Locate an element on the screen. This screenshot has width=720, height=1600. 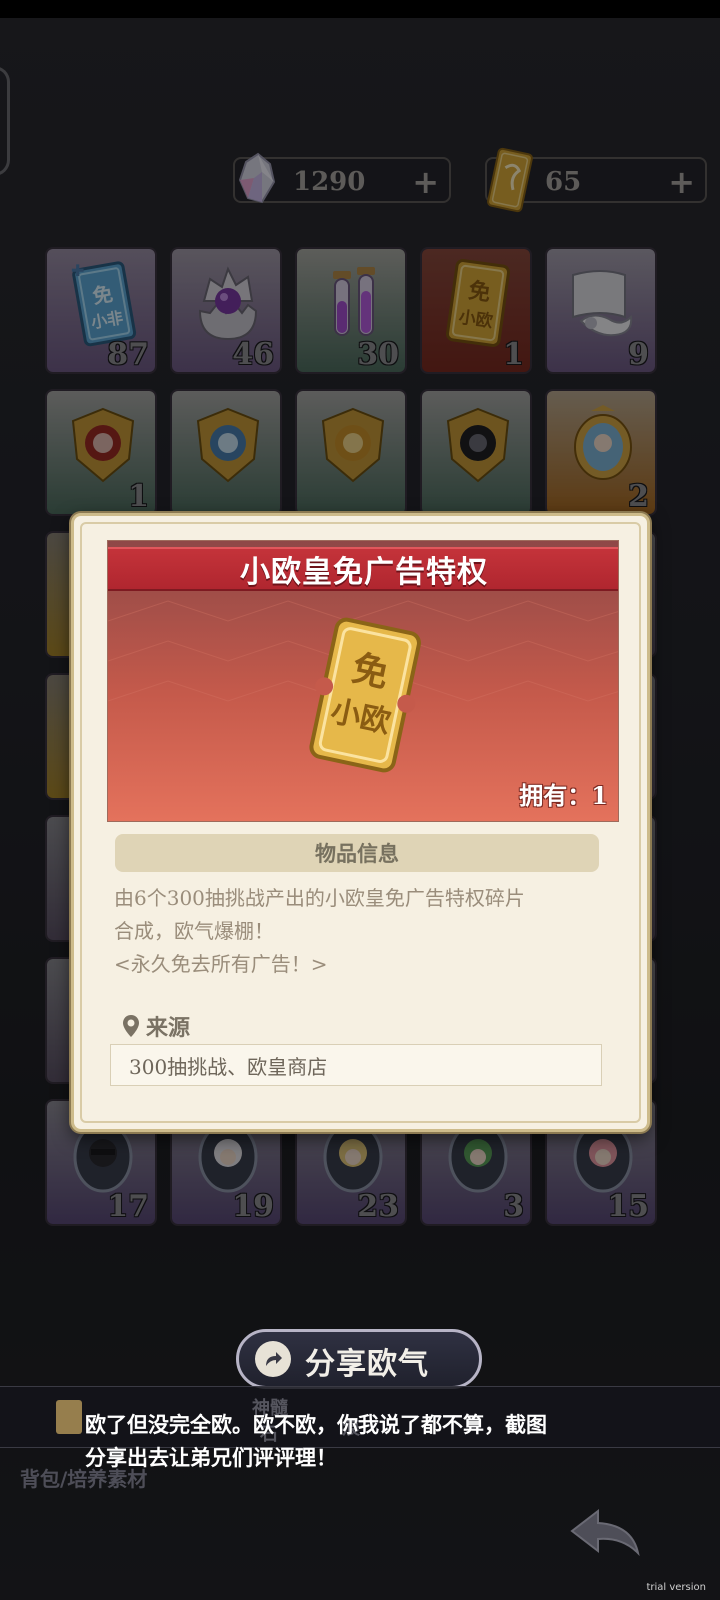
item-banner: 小欧皇免广告特权 免 小欧 拥有：1 is located at coordinates (363, 681).